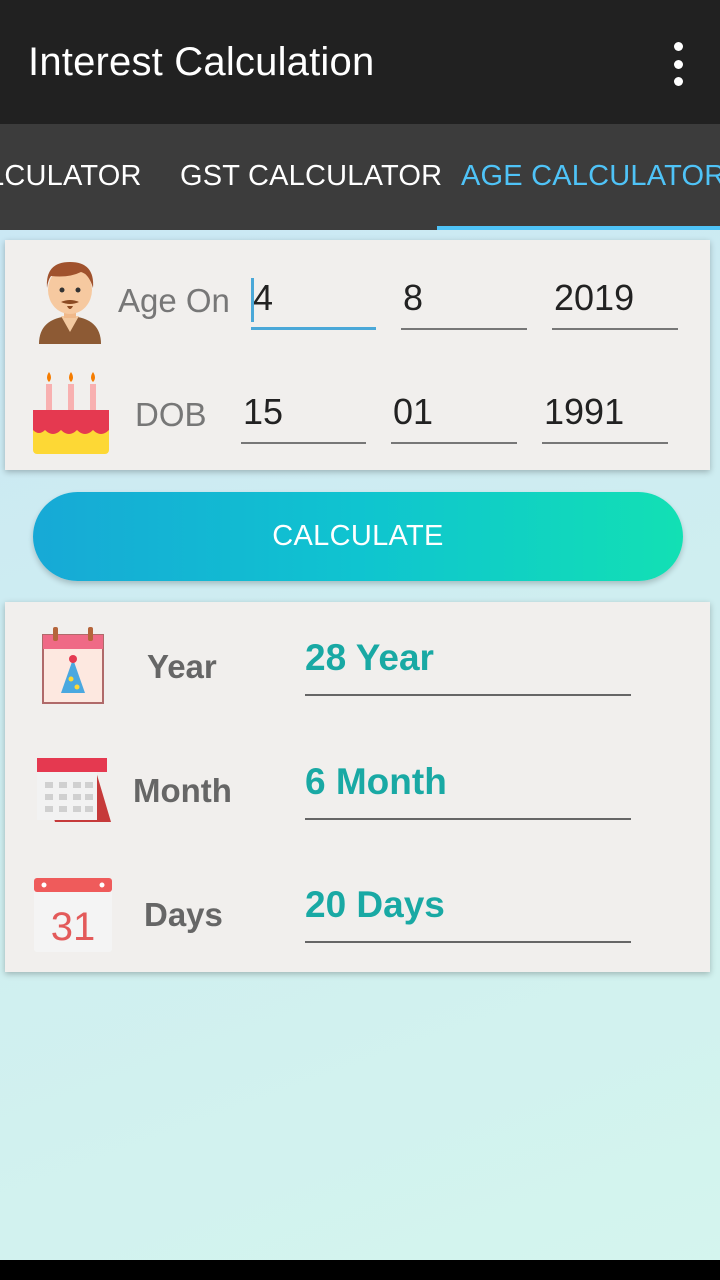 Image resolution: width=720 pixels, height=1280 pixels. What do you see at coordinates (174, 300) in the screenshot?
I see `age-on-label: Age On` at bounding box center [174, 300].